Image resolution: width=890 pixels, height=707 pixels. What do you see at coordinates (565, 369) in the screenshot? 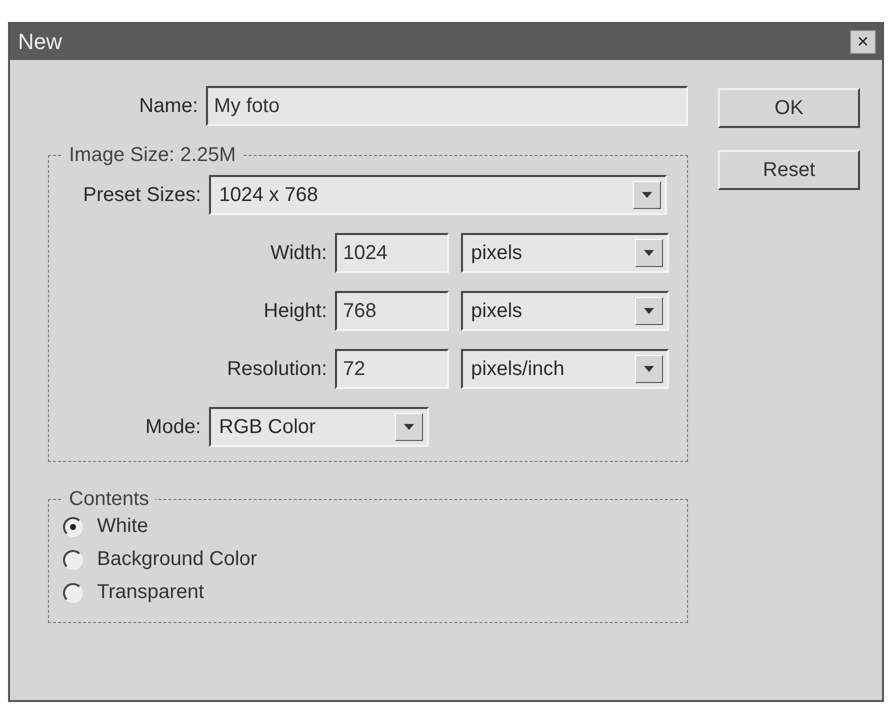
I see `unit-dropdown: pixels/inch` at bounding box center [565, 369].